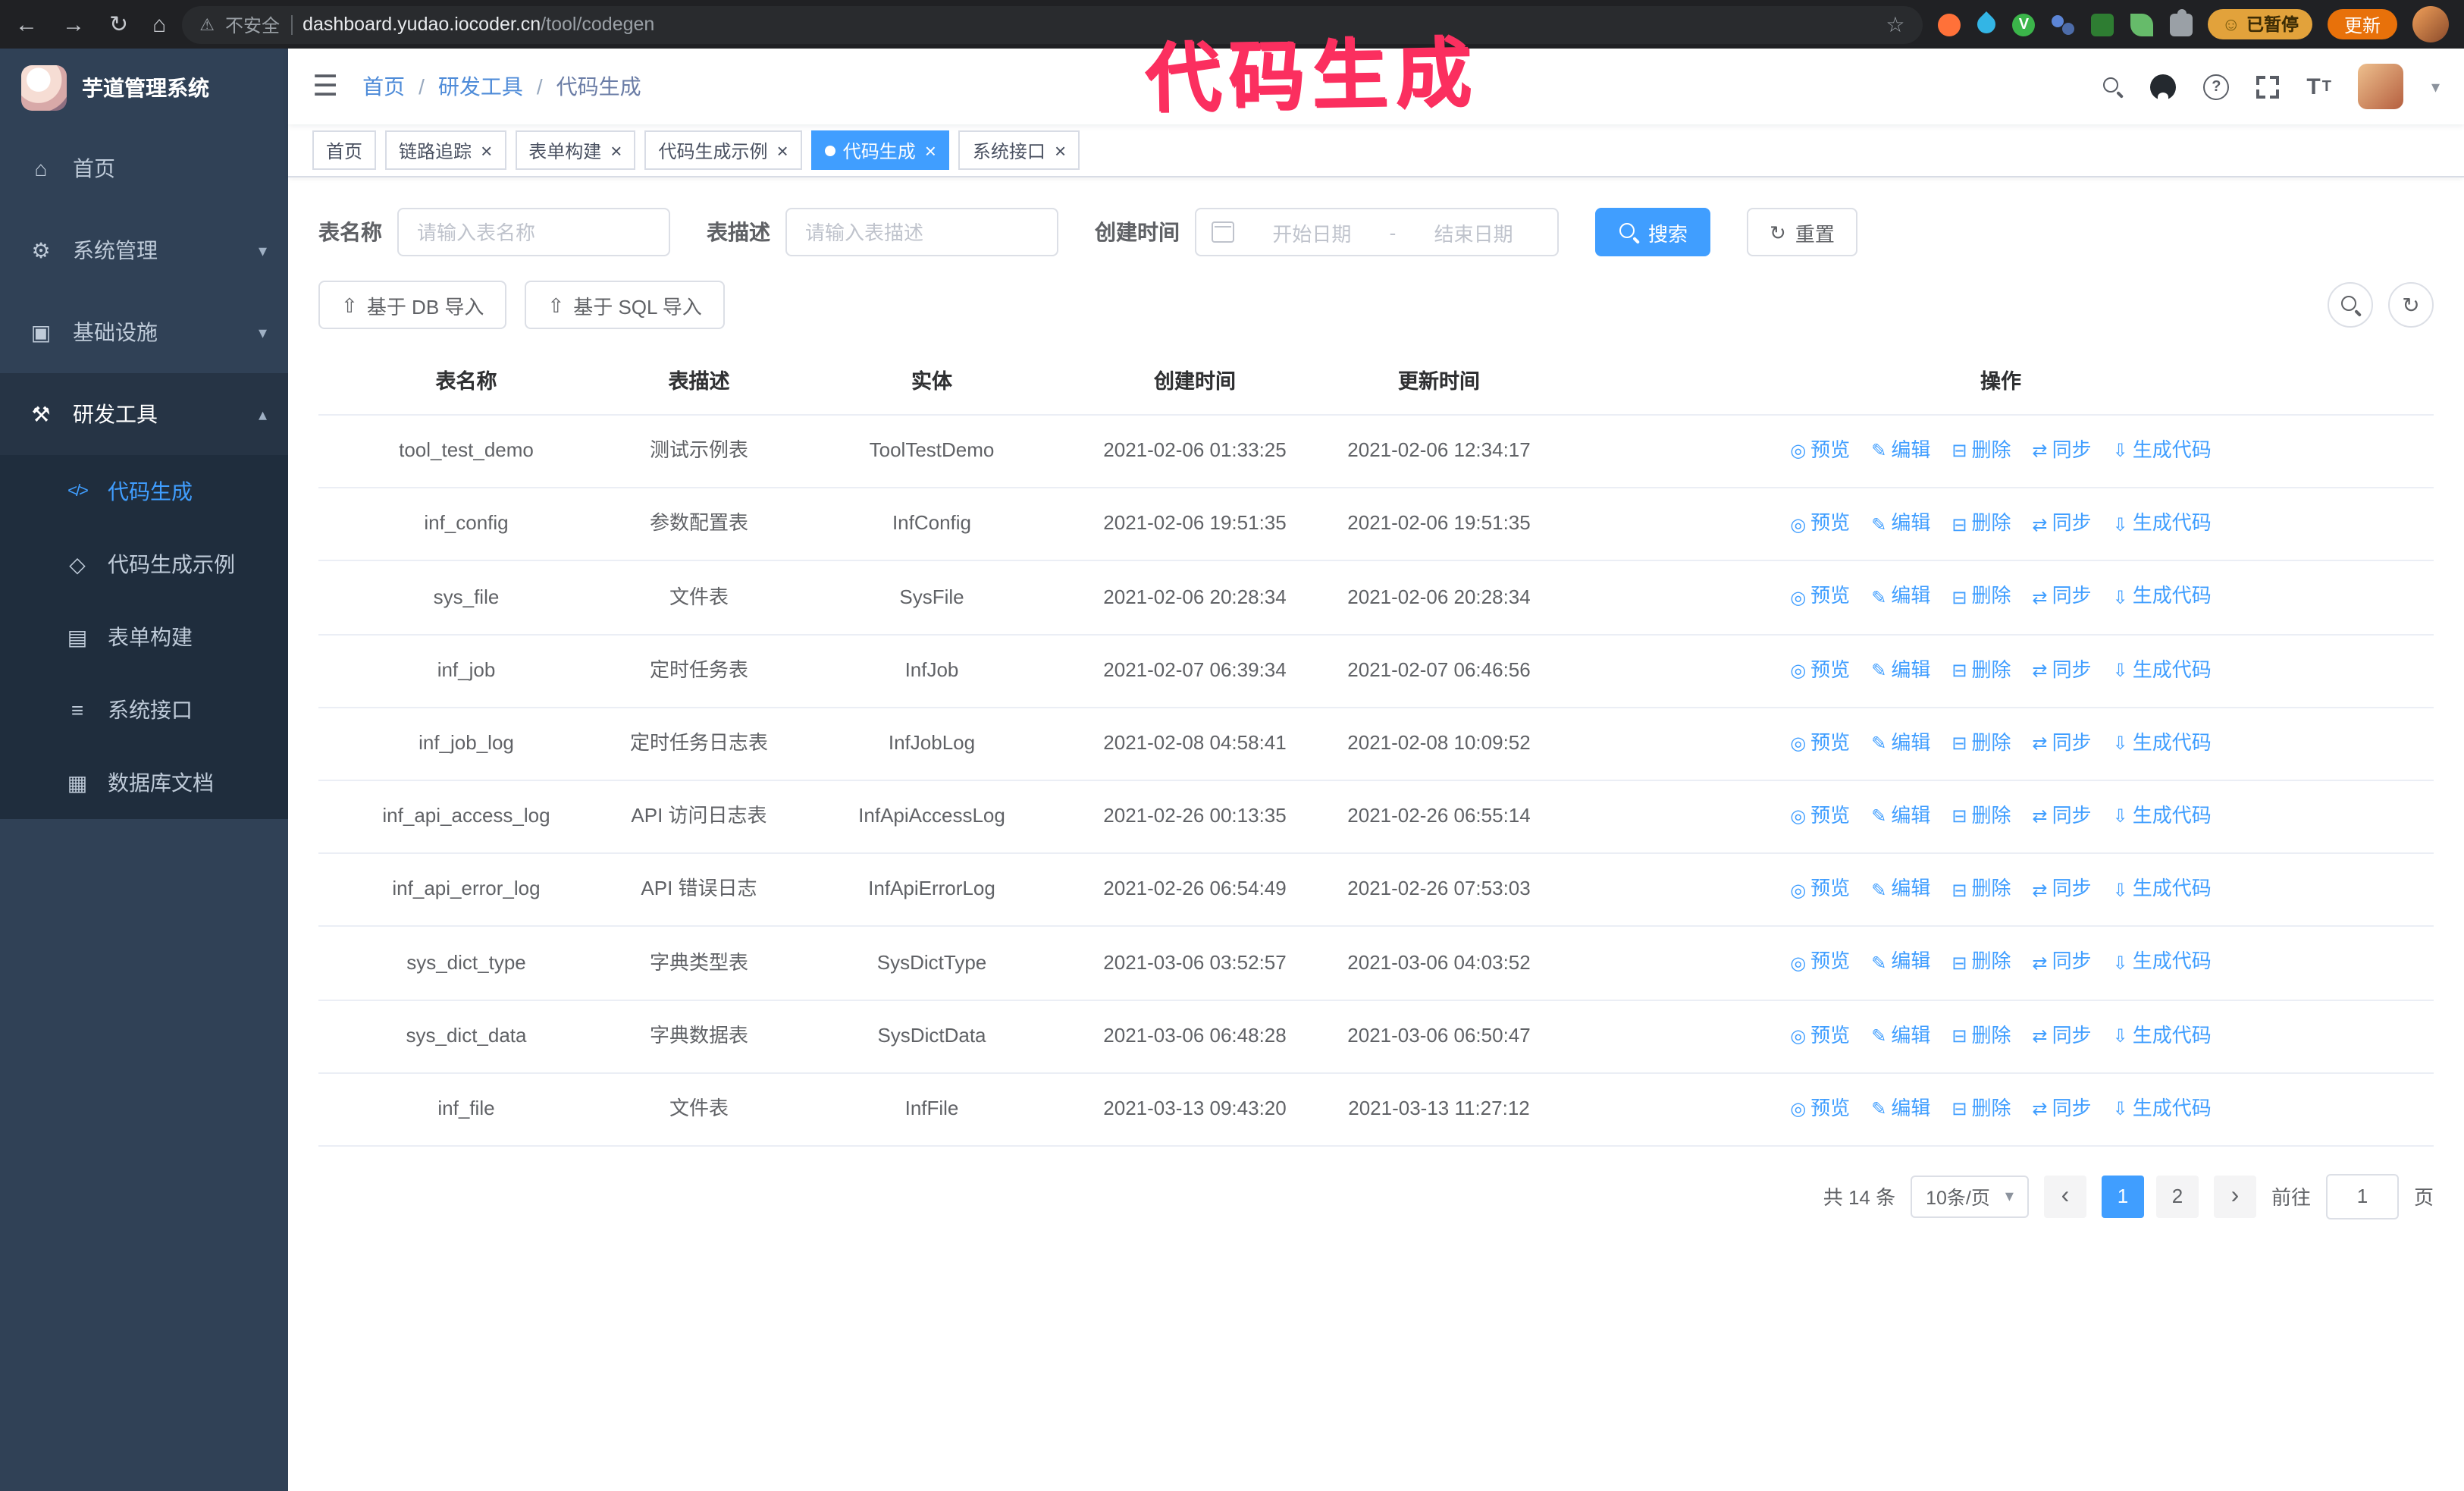  What do you see at coordinates (2318, 86) in the screenshot?
I see `font-size-icon` at bounding box center [2318, 86].